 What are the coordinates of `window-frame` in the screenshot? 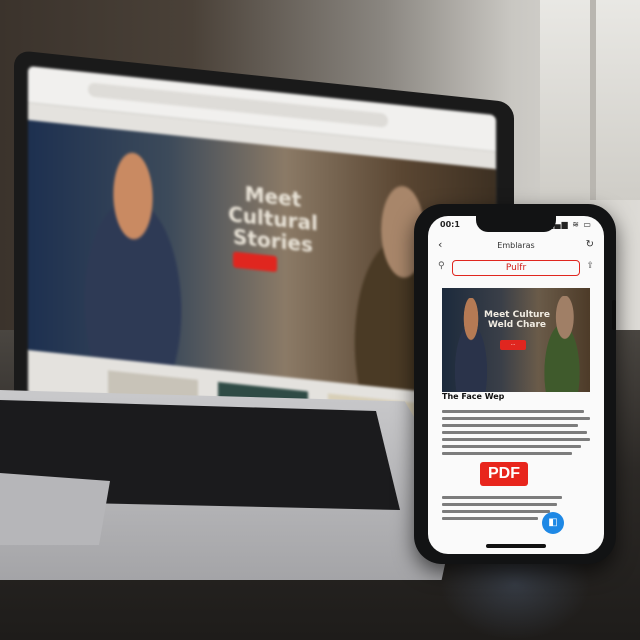 It's located at (593, 100).